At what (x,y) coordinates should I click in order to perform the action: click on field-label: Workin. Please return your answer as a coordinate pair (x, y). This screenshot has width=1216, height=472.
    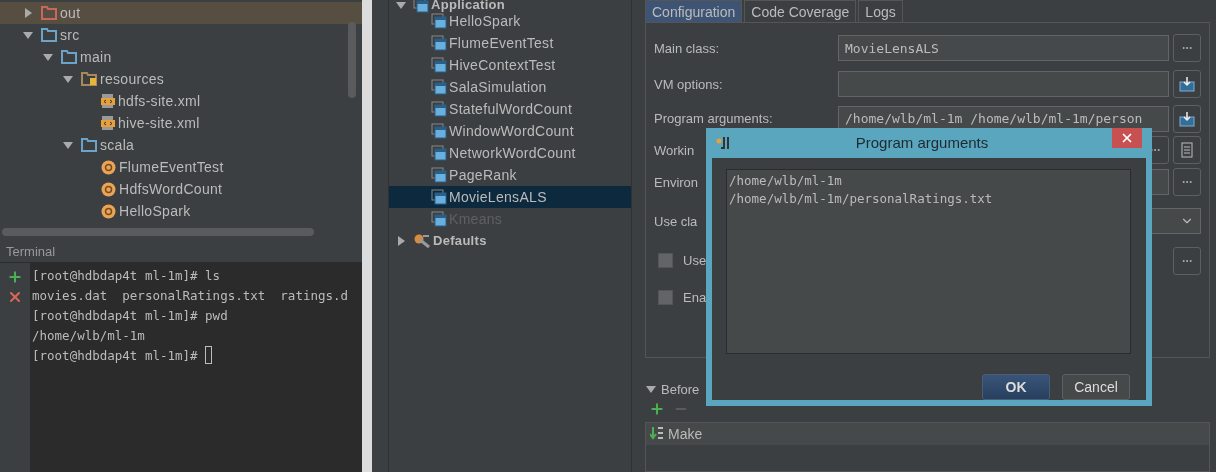
    Looking at the image, I should click on (674, 150).